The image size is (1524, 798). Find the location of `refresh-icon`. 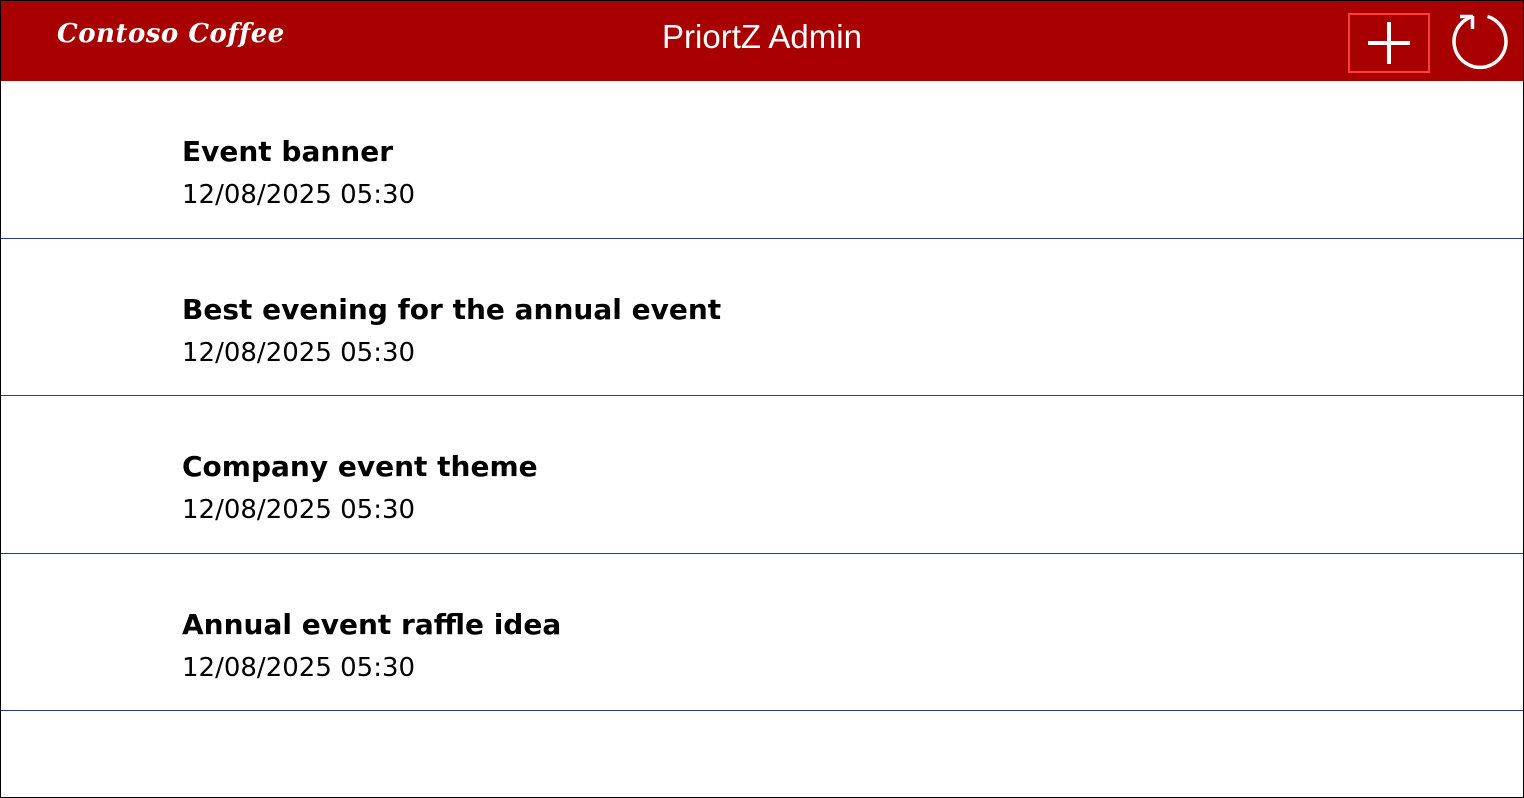

refresh-icon is located at coordinates (1480, 42).